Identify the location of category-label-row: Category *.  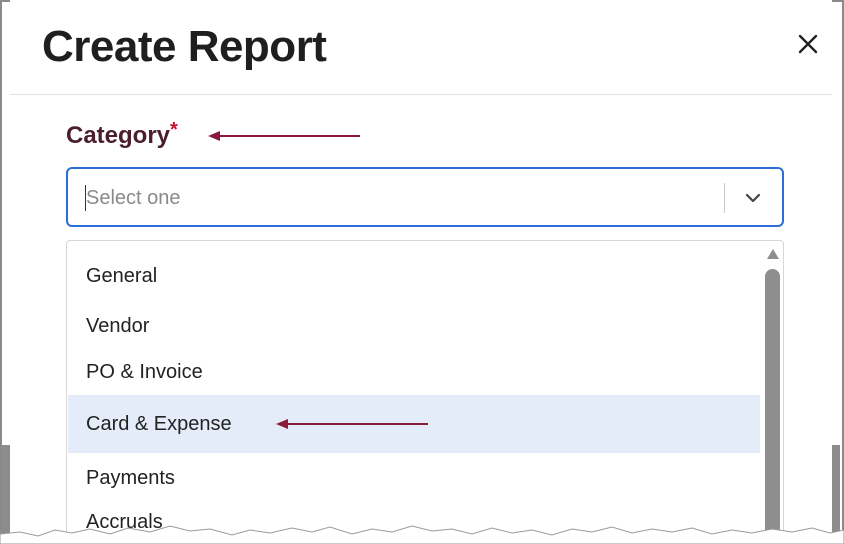
(122, 135).